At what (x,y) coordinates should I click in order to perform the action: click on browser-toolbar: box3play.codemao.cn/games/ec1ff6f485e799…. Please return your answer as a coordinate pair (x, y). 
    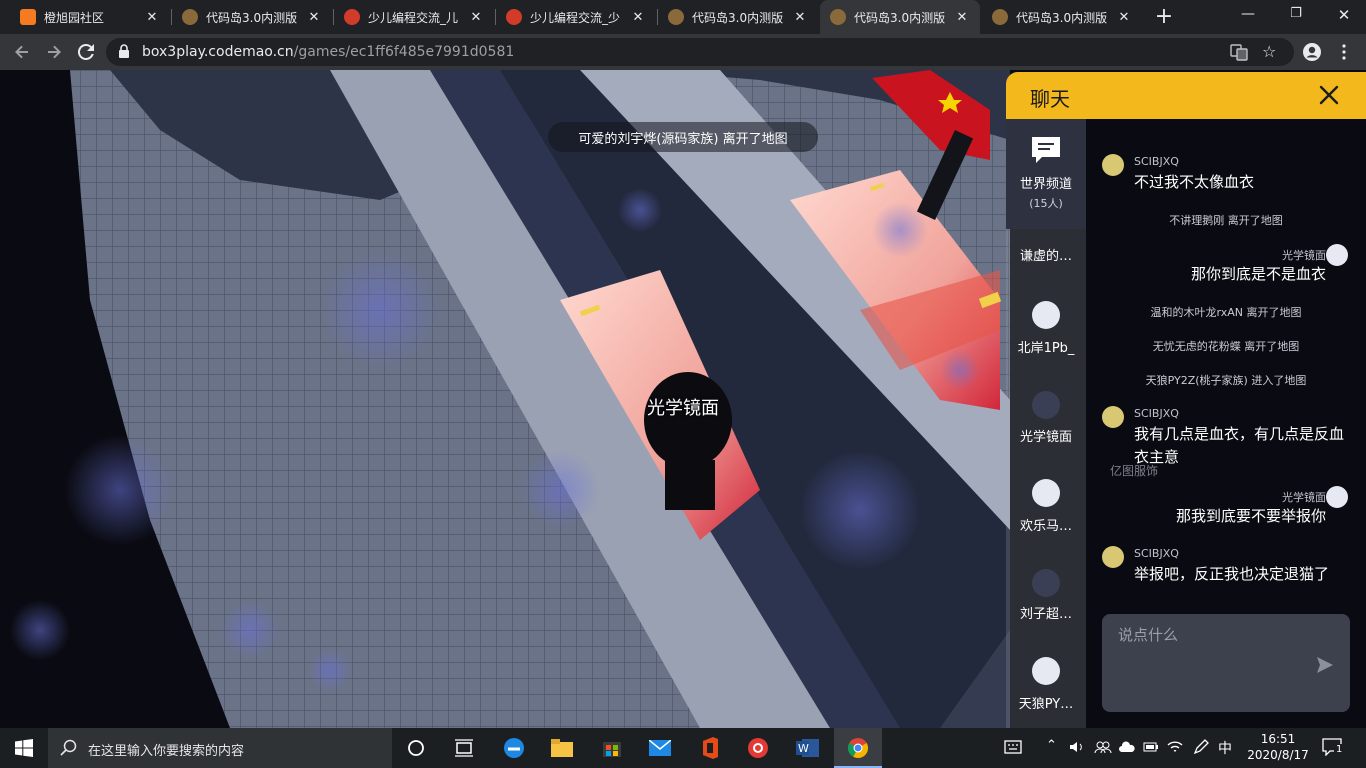
    Looking at the image, I should click on (683, 52).